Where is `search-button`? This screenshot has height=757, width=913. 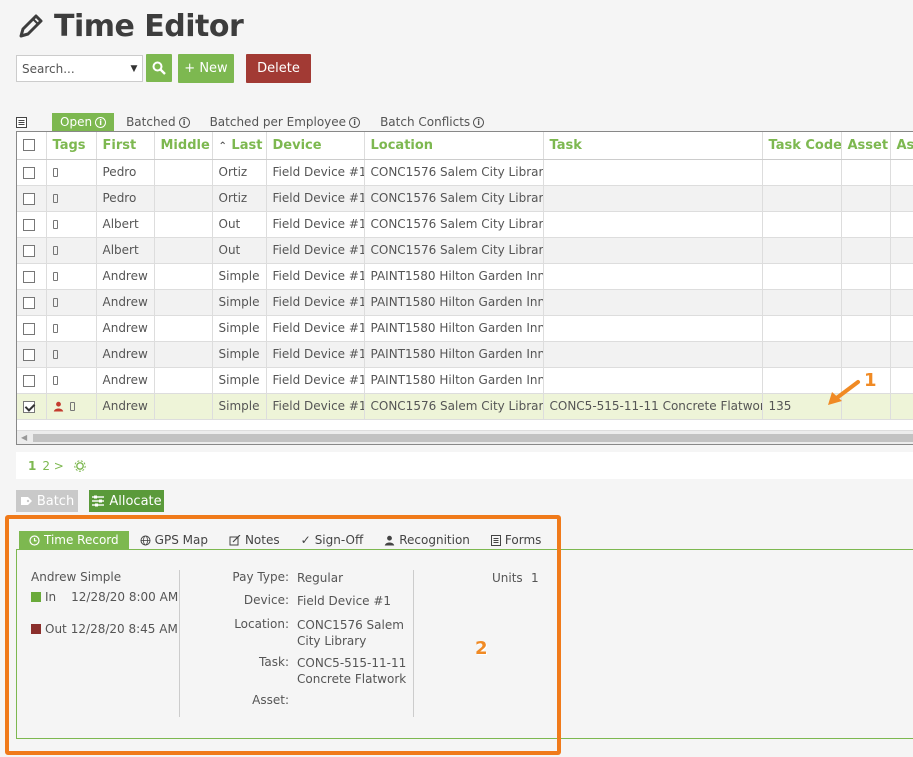 search-button is located at coordinates (159, 68).